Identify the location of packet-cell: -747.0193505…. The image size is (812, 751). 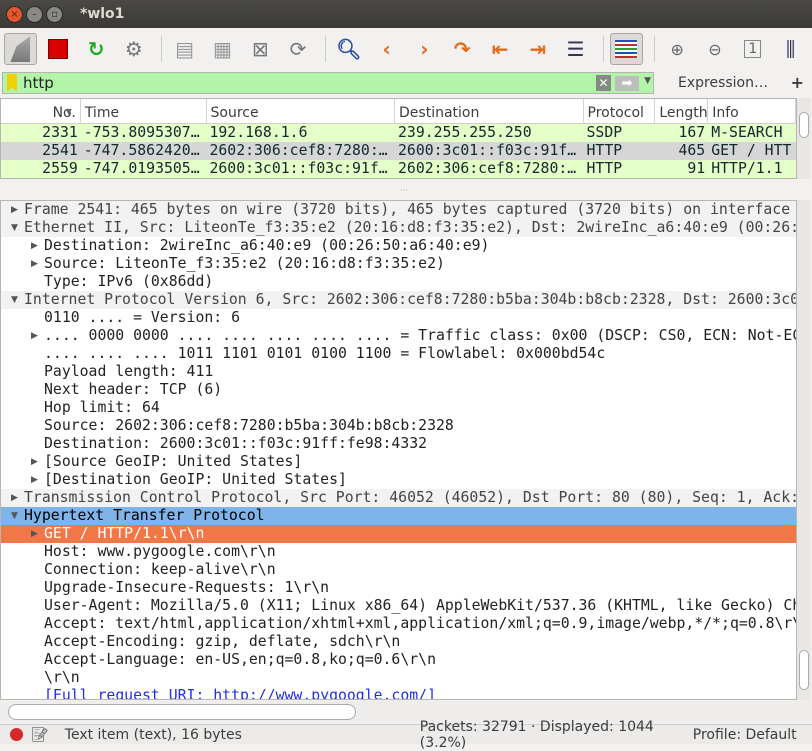
(141, 168).